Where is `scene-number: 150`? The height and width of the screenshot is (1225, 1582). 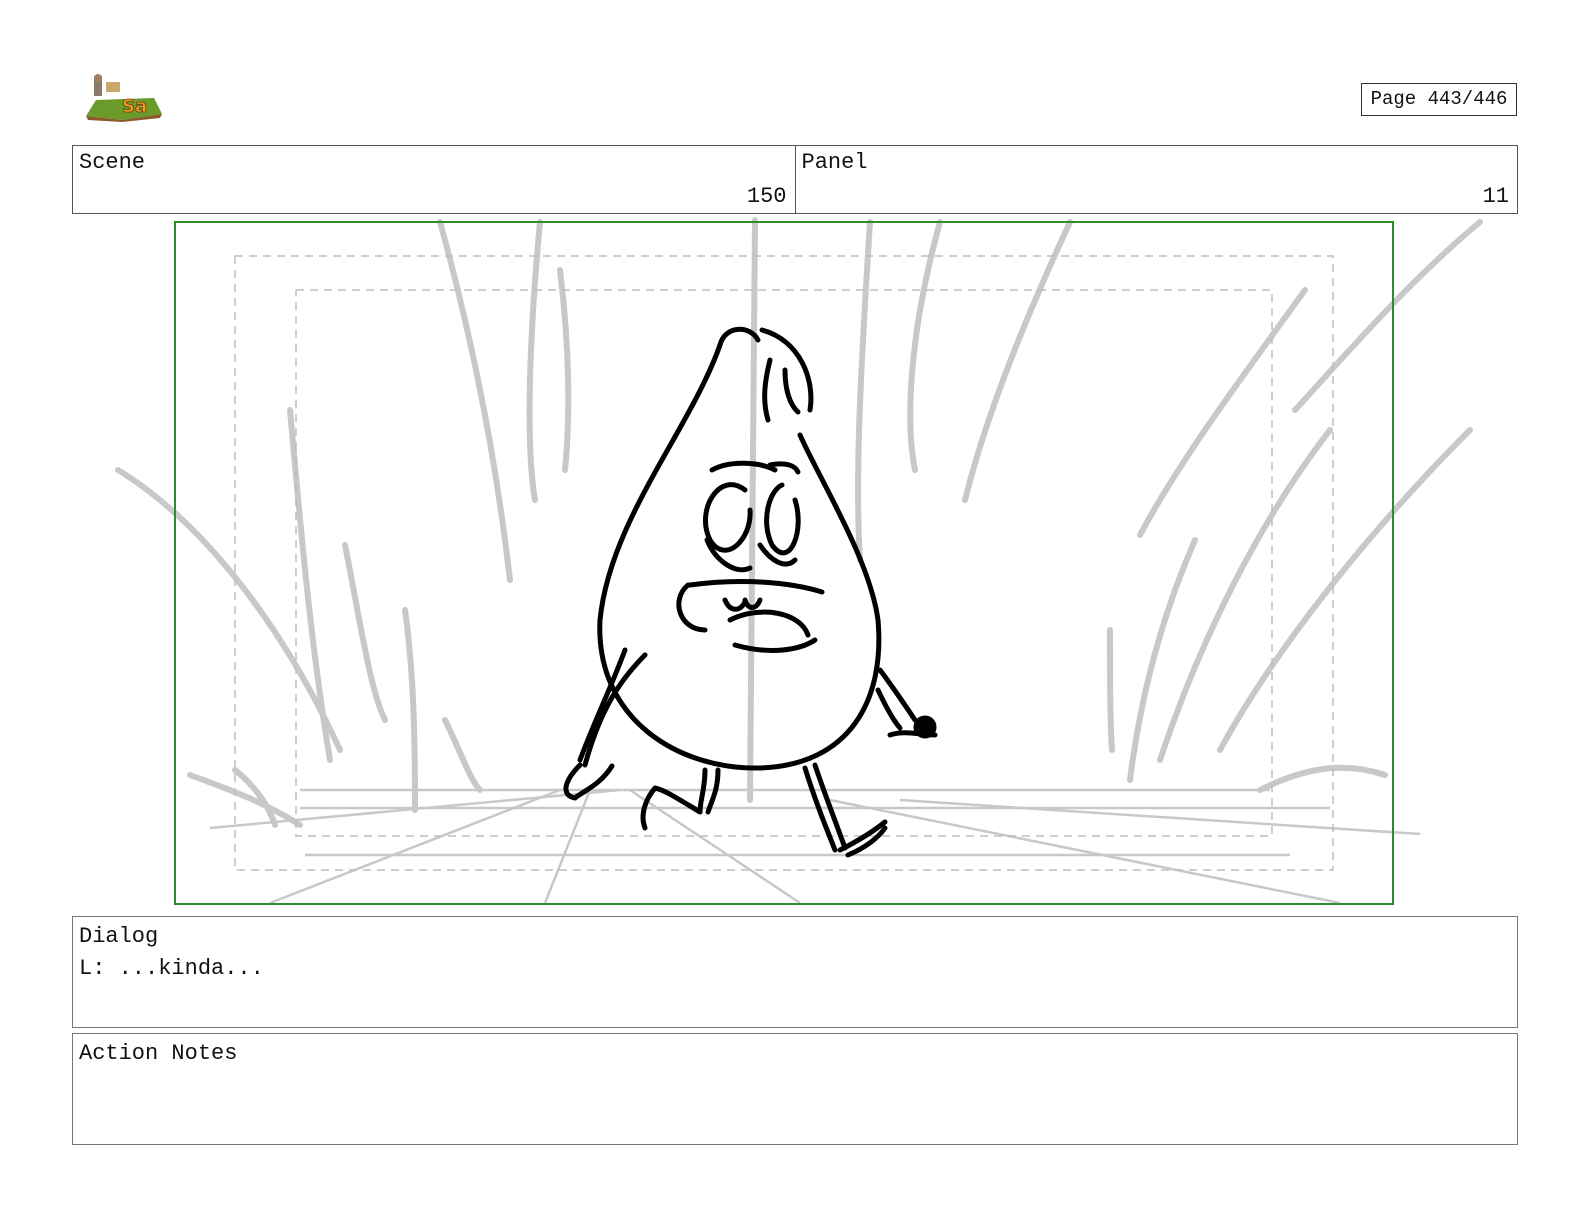 scene-number: 150 is located at coordinates (766, 196).